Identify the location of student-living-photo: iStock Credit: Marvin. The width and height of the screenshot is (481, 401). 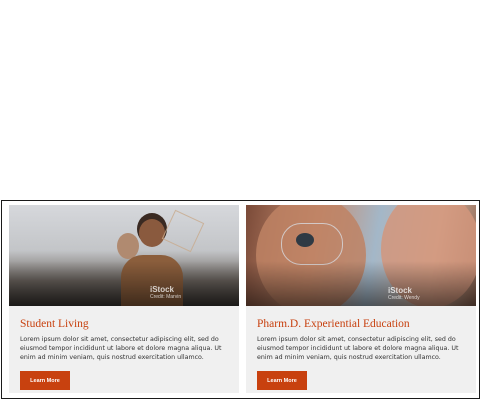
(124, 255).